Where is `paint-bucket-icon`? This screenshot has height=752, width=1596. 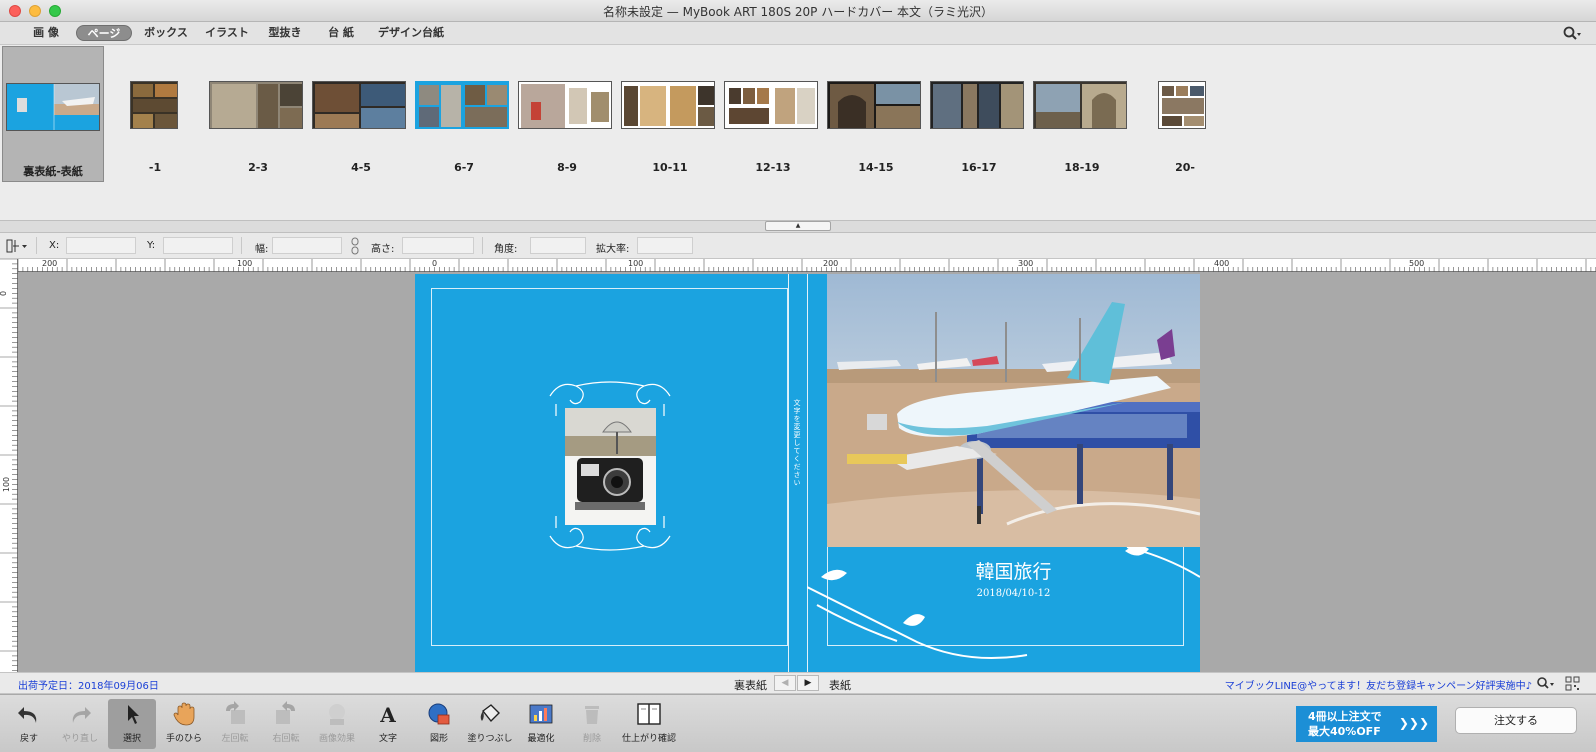
paint-bucket-icon is located at coordinates (490, 713).